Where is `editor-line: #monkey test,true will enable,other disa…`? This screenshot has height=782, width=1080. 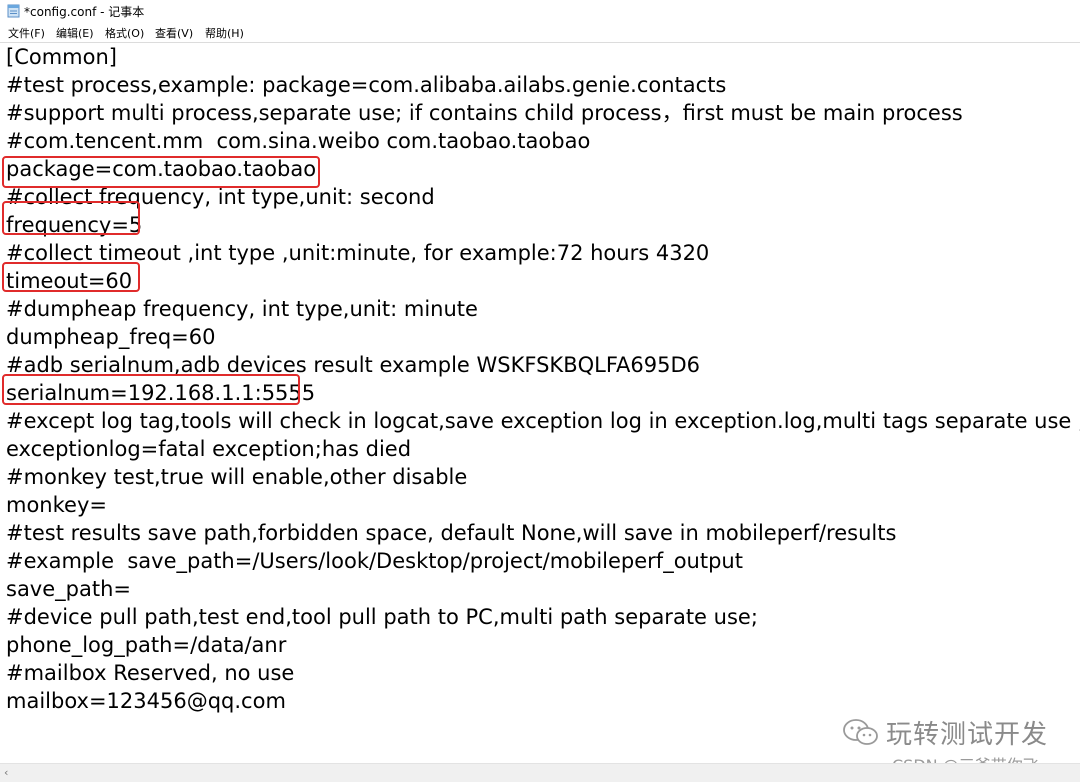
editor-line: #monkey test,true will enable,other disa… is located at coordinates (237, 477).